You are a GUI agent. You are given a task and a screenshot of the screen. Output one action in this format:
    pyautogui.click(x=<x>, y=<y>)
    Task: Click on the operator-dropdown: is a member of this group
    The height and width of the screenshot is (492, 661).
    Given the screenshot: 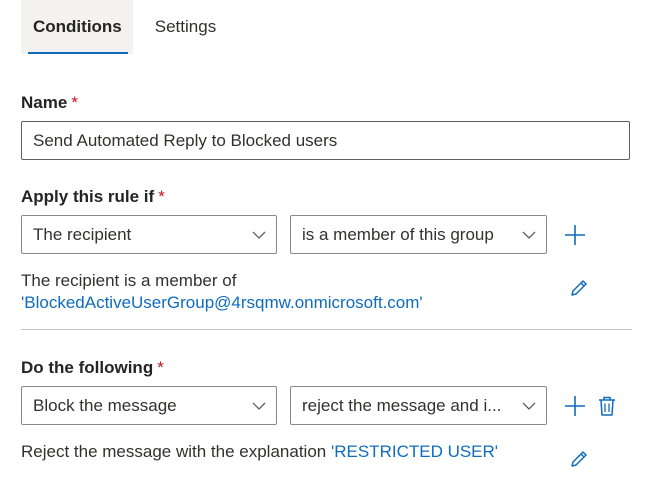 What is the action you would take?
    pyautogui.click(x=418, y=234)
    